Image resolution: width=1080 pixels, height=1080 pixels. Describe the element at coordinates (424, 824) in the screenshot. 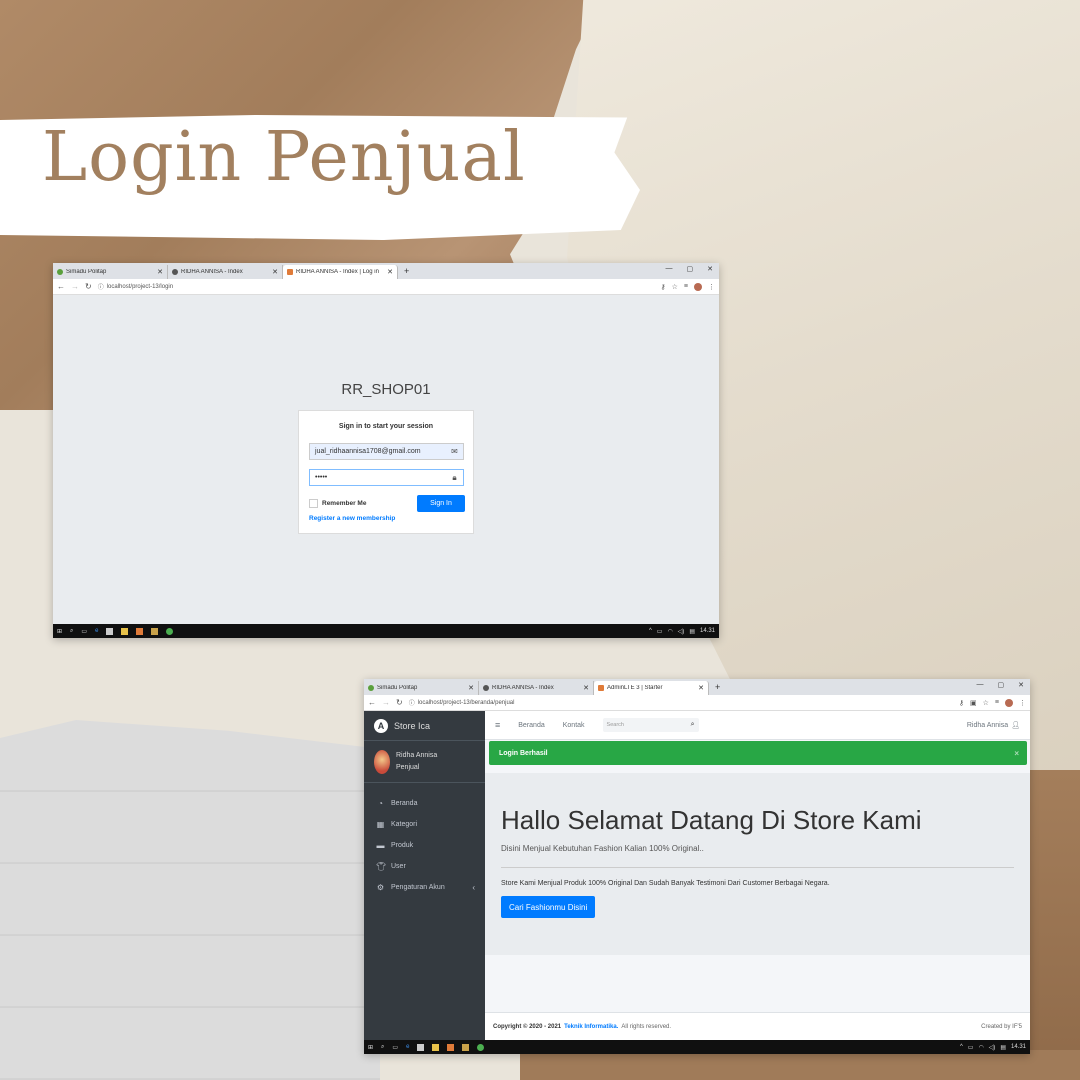

I see `sidebar-item-kategori: ▦ Kategori` at that location.